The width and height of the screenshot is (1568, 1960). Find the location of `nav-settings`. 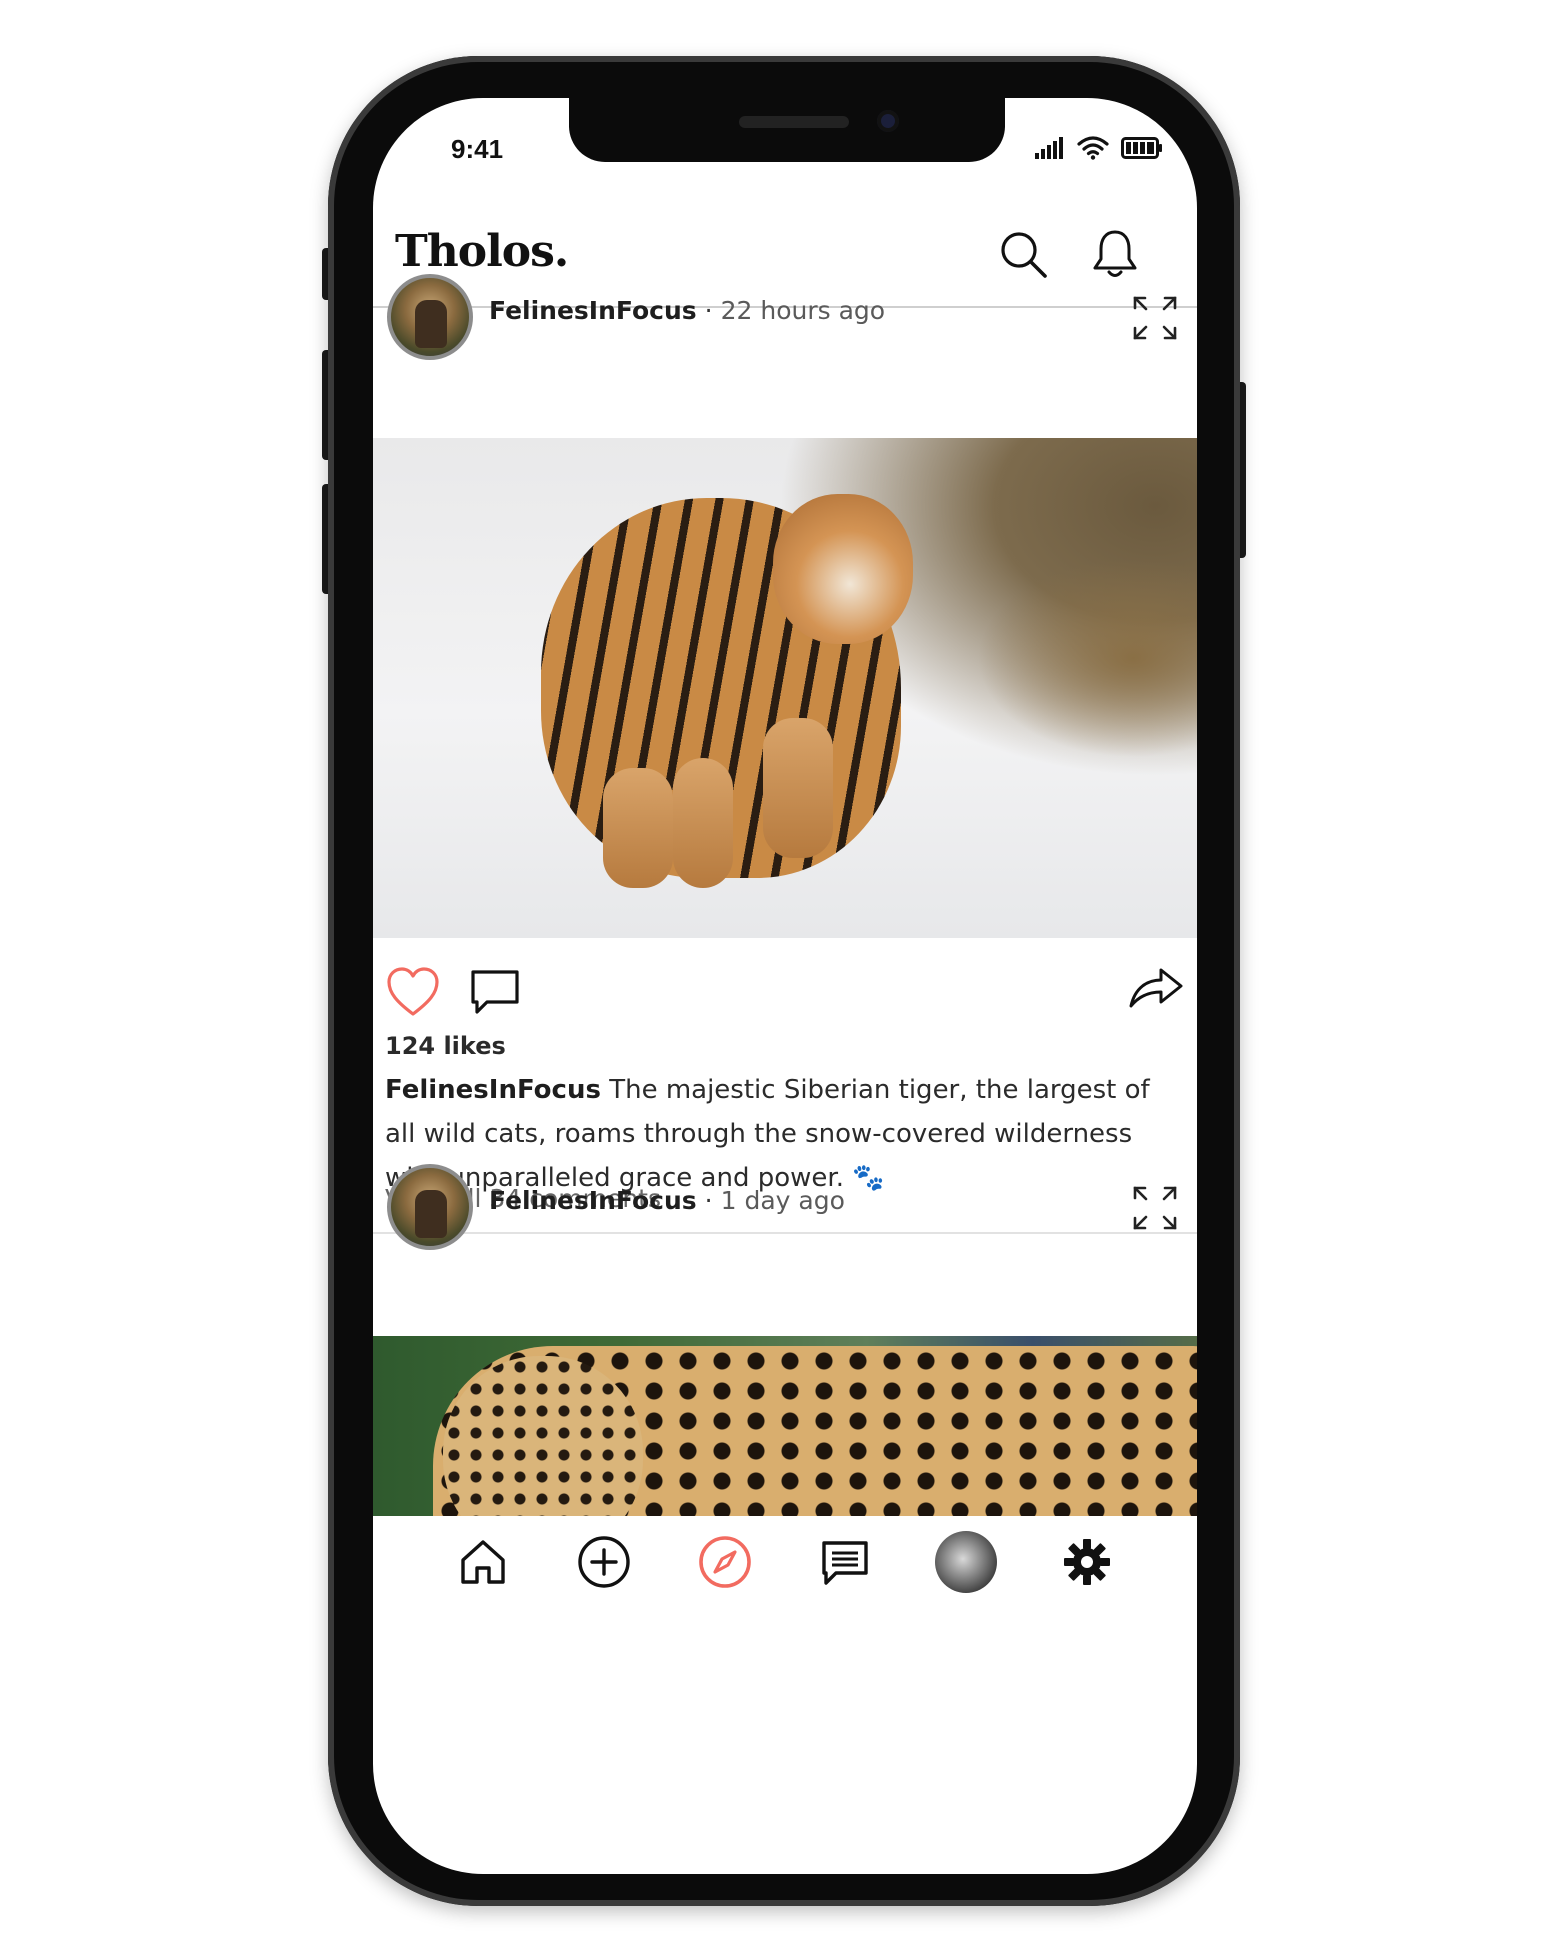

nav-settings is located at coordinates (1087, 1562).